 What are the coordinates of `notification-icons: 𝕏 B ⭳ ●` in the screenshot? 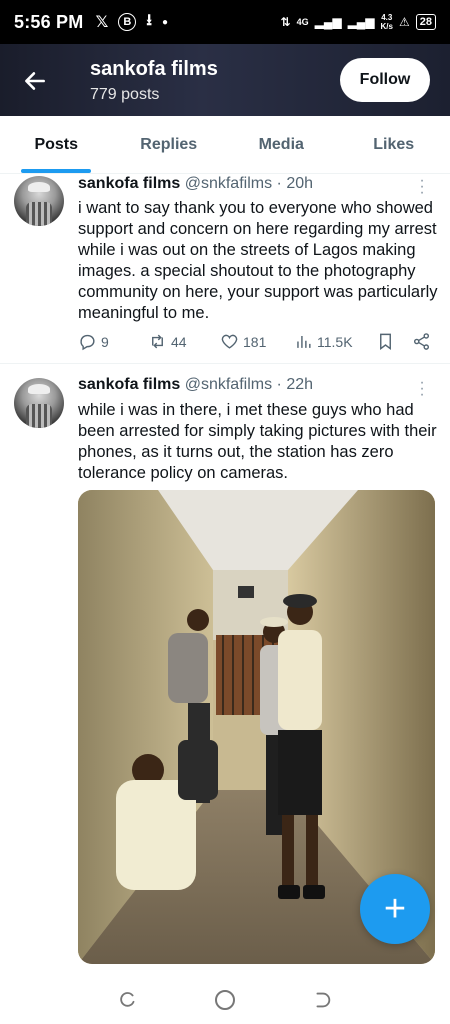 It's located at (131, 22).